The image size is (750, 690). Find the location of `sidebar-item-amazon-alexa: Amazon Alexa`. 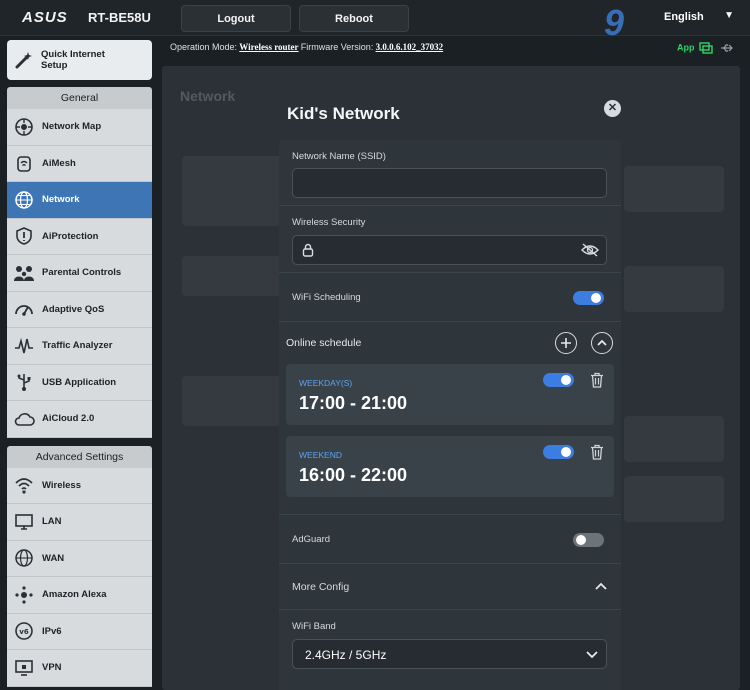

sidebar-item-amazon-alexa: Amazon Alexa is located at coordinates (79, 595).